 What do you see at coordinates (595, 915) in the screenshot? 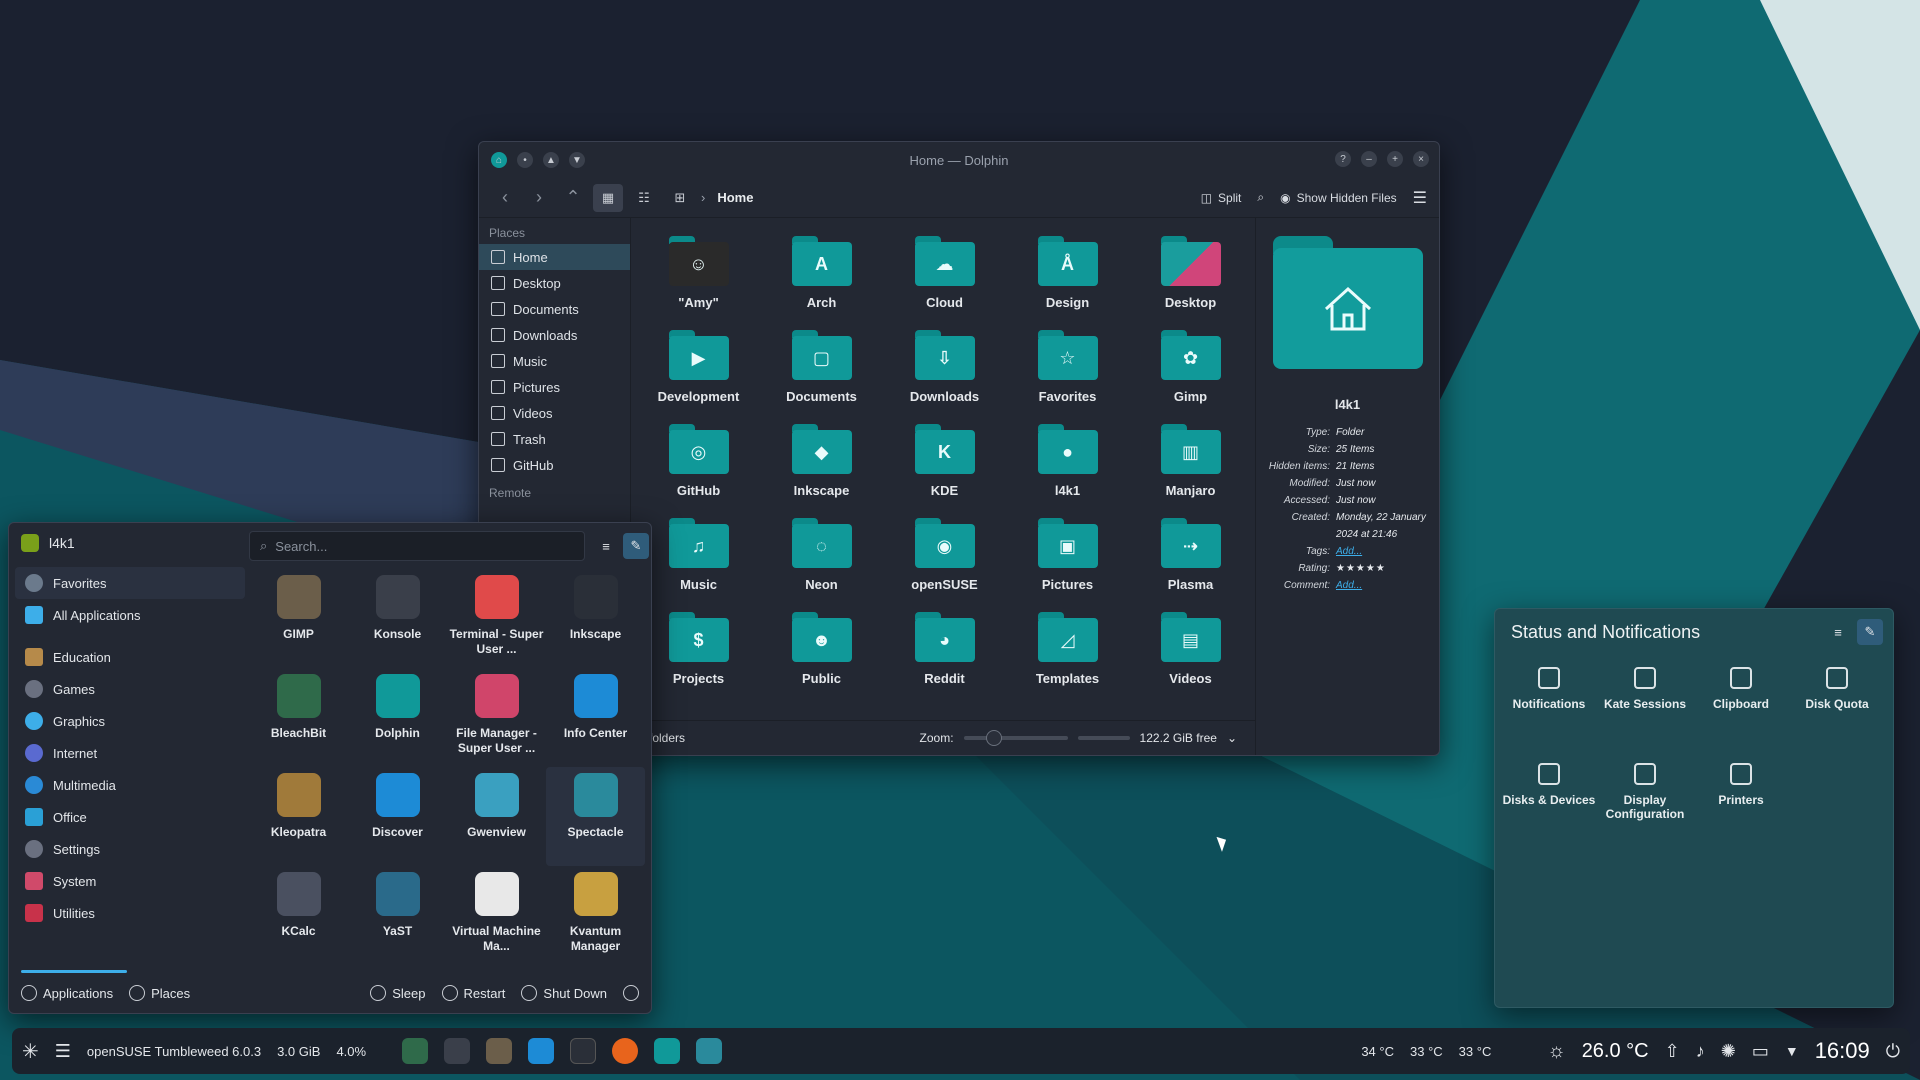
I see `app-kvantum-manager: Kvantum Manager` at bounding box center [595, 915].